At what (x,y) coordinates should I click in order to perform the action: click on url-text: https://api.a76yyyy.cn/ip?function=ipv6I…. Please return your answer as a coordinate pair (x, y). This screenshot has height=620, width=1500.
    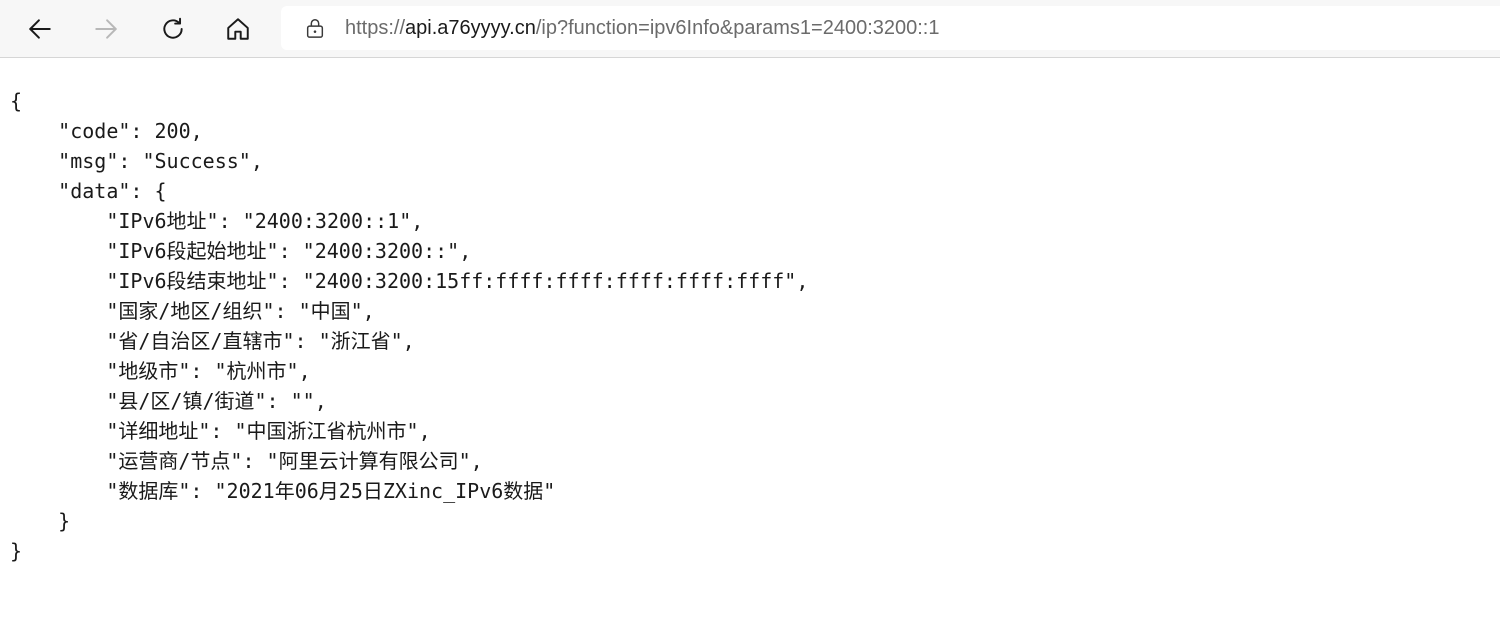
    Looking at the image, I should click on (642, 28).